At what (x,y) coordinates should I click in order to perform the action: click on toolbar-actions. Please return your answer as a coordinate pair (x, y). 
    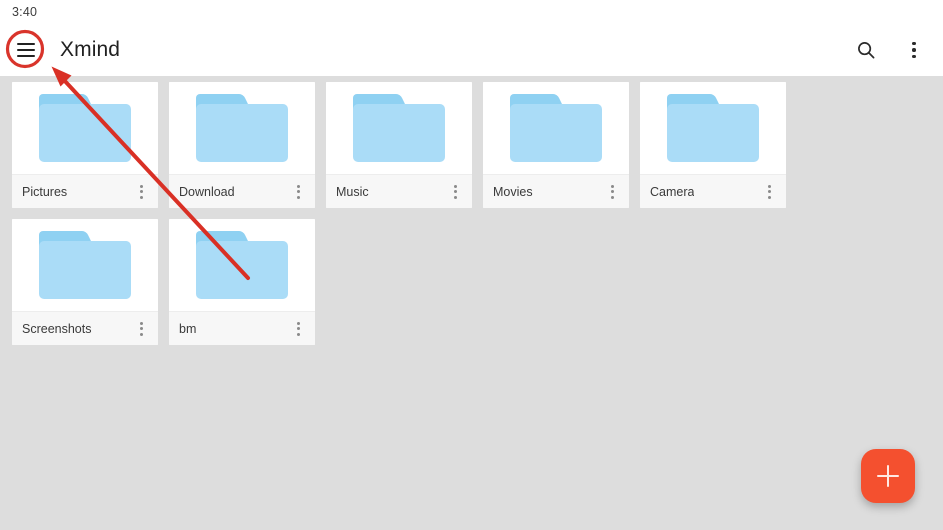
    Looking at the image, I should click on (890, 50).